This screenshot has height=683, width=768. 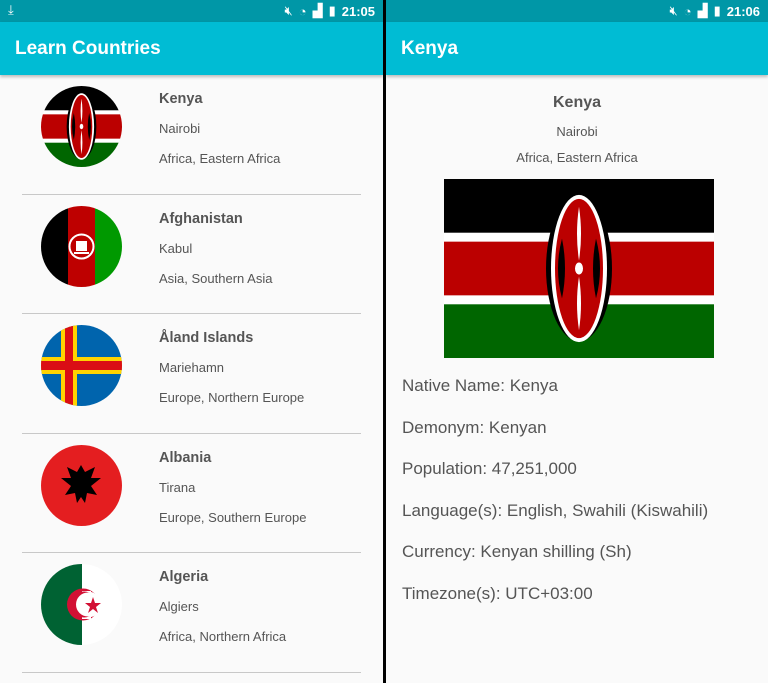 What do you see at coordinates (81, 365) in the screenshot?
I see `aland-flag-icon` at bounding box center [81, 365].